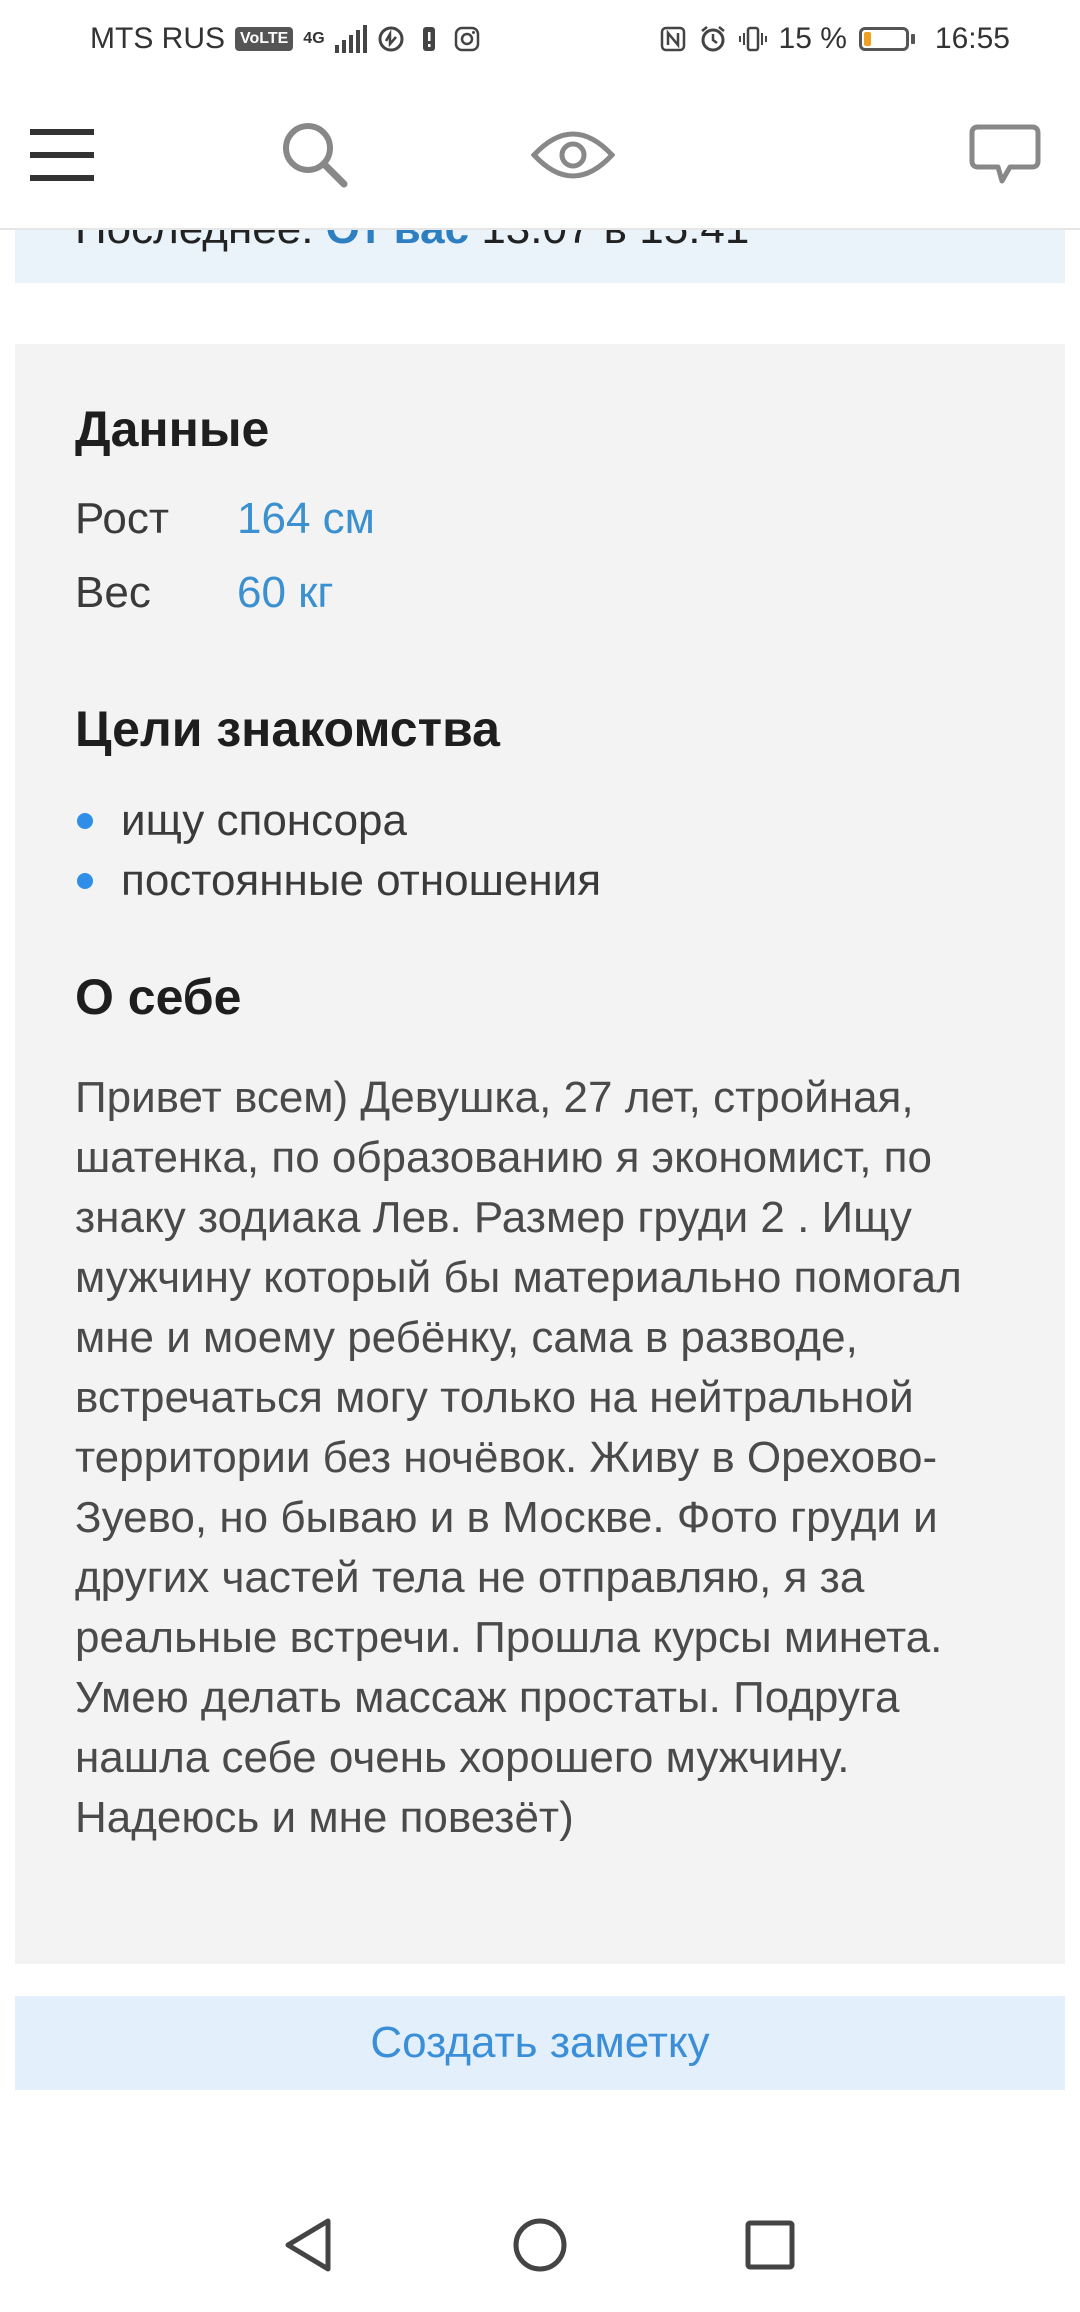 Image resolution: width=1080 pixels, height=2312 pixels. I want to click on goal-item: ищу спонсора, so click(241, 821).